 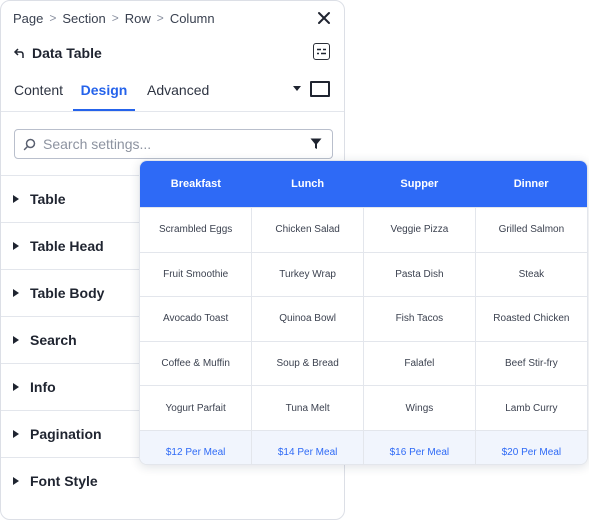 I want to click on section-label: Table, so click(x=48, y=199).